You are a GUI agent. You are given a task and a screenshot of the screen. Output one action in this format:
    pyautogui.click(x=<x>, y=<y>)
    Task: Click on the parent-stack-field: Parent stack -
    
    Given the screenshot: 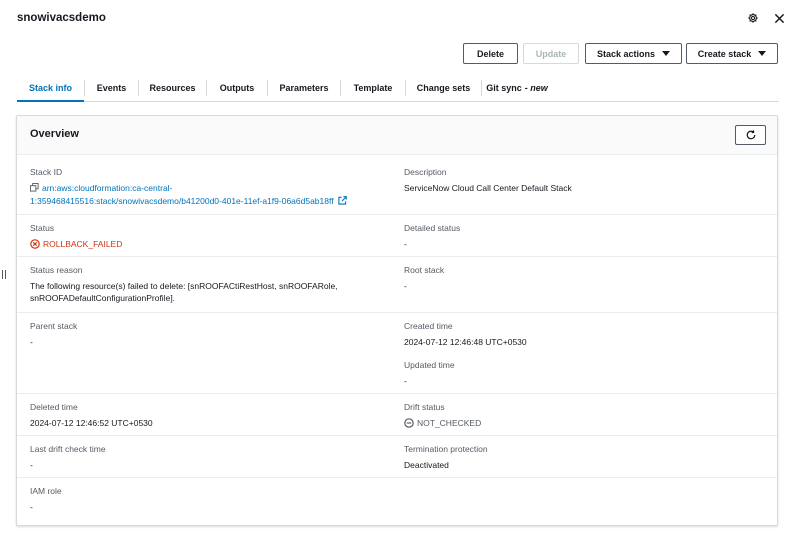 What is the action you would take?
    pyautogui.click(x=54, y=334)
    